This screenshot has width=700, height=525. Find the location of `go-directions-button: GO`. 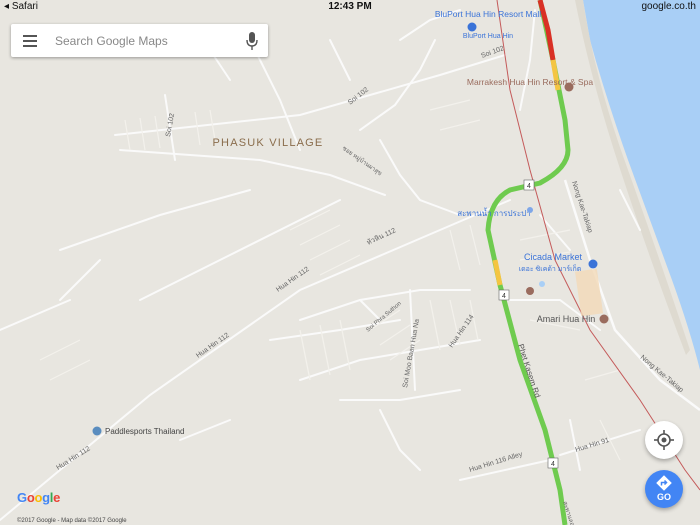

go-directions-button: GO is located at coordinates (664, 489).